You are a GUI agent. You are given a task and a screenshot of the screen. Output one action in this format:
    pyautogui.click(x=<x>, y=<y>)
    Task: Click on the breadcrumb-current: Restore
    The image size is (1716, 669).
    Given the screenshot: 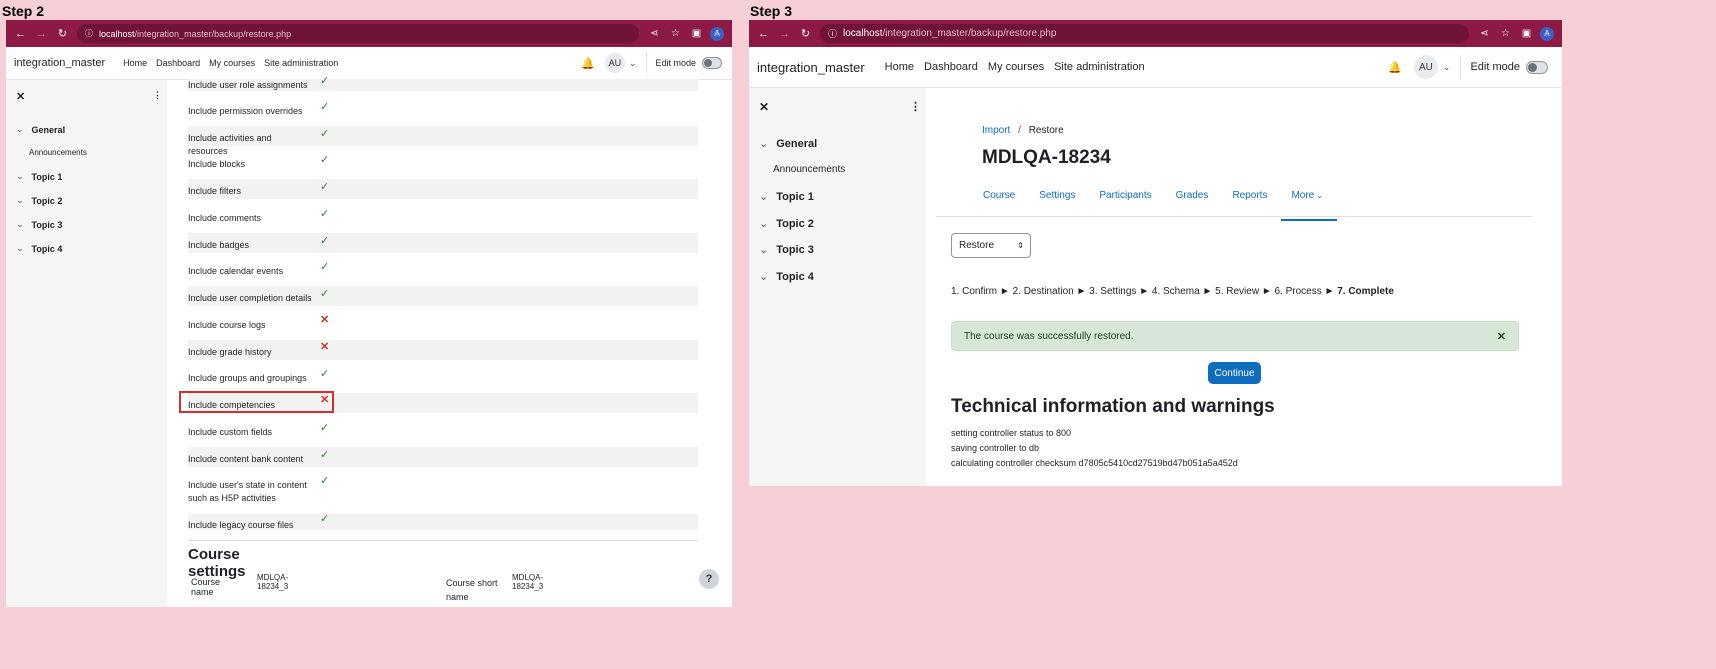 What is the action you would take?
    pyautogui.click(x=1046, y=130)
    